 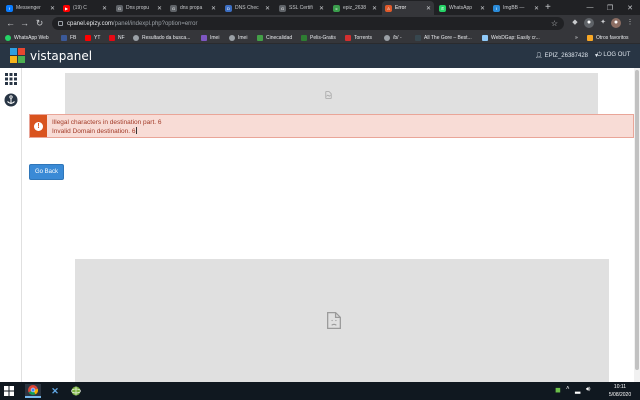 I want to click on clock-date: 5/08/2020, so click(x=620, y=395).